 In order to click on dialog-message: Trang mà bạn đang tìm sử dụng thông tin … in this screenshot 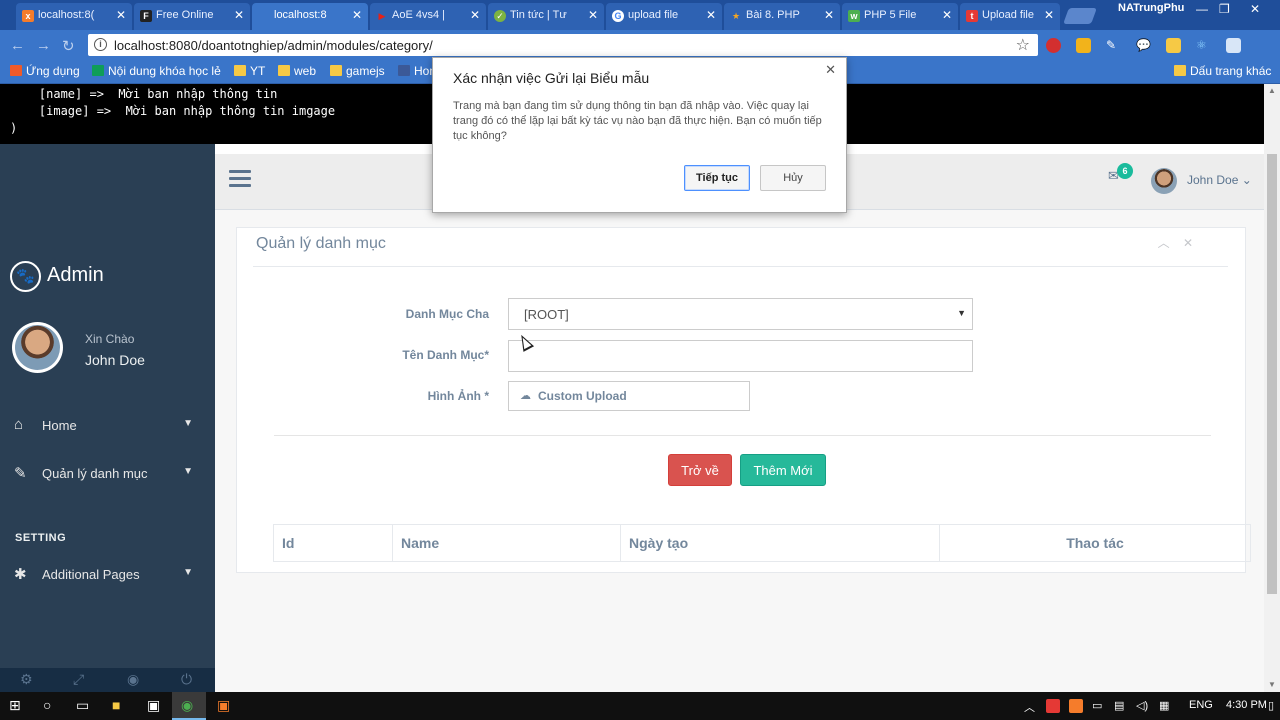, I will do `click(637, 121)`.